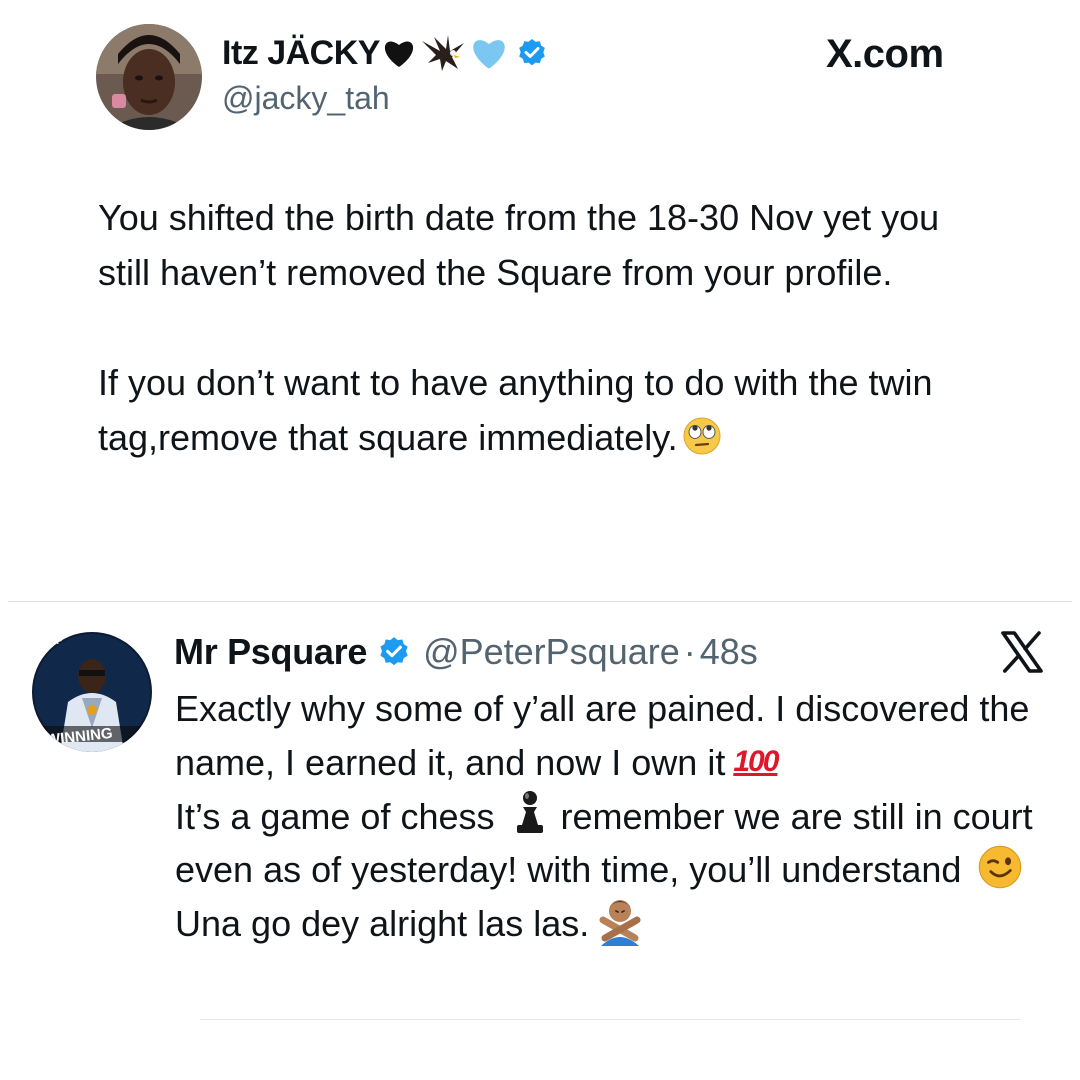 The image size is (1080, 1080). I want to click on x-brand-label: X.com, so click(885, 54).